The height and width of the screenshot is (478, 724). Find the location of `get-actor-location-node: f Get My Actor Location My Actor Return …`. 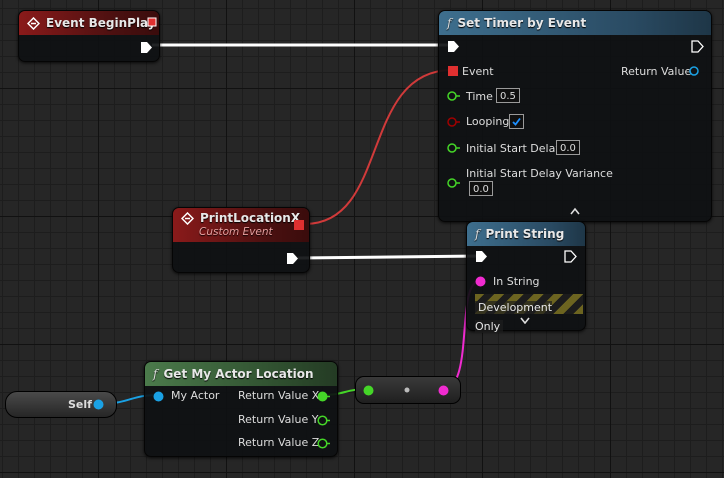

get-actor-location-node: f Get My Actor Location My Actor Return … is located at coordinates (241, 409).